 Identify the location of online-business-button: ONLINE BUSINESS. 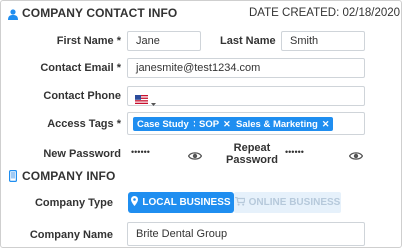
(287, 202).